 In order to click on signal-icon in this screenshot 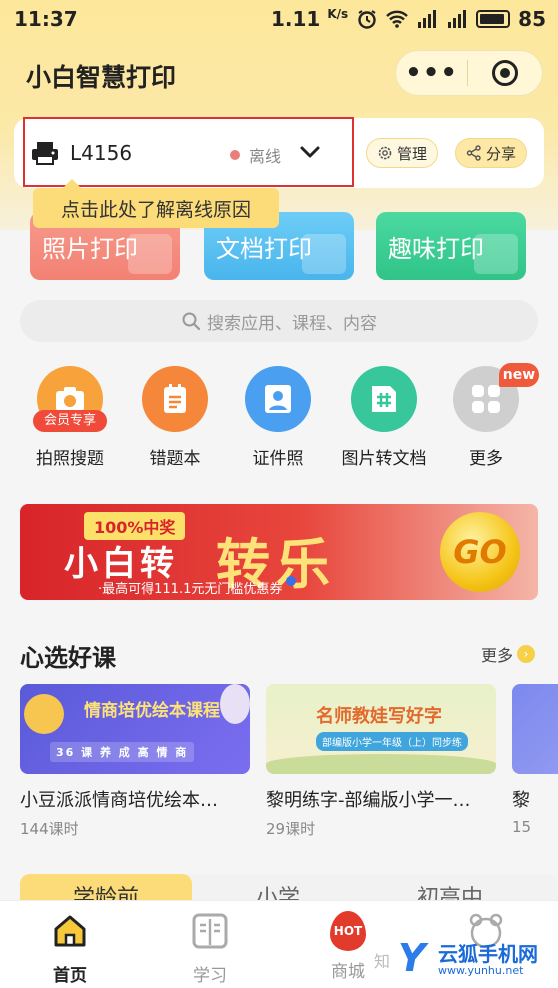, I will do `click(457, 19)`.